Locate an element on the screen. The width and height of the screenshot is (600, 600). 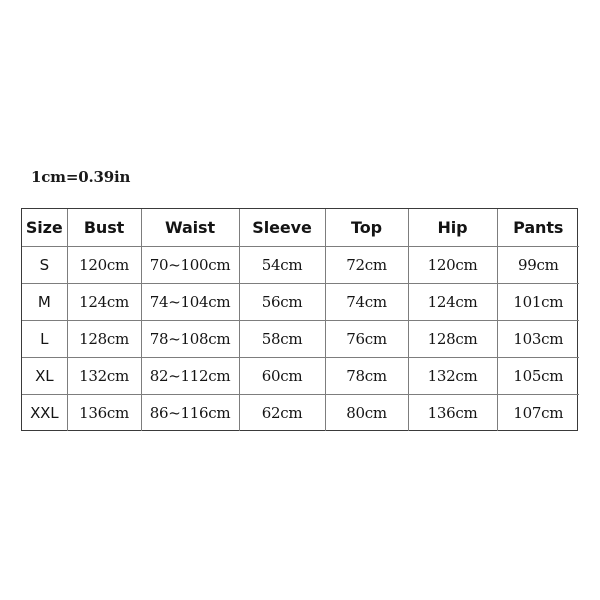
cell-size: L is located at coordinates (45, 339).